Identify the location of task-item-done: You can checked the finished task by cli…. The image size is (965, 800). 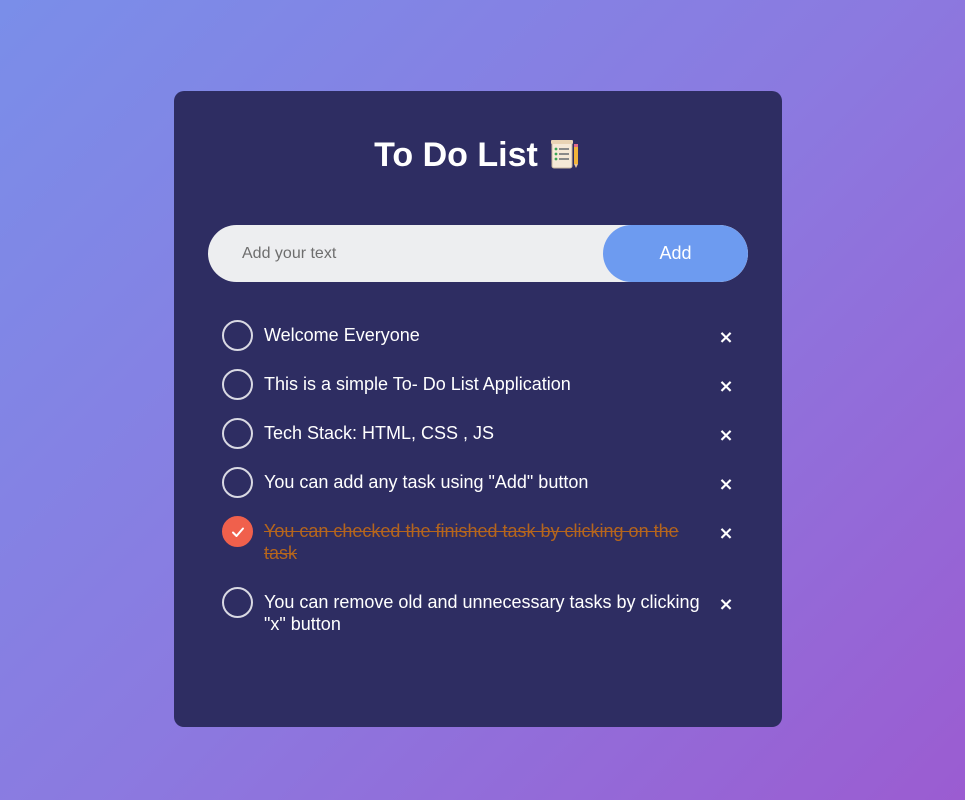
(482, 551).